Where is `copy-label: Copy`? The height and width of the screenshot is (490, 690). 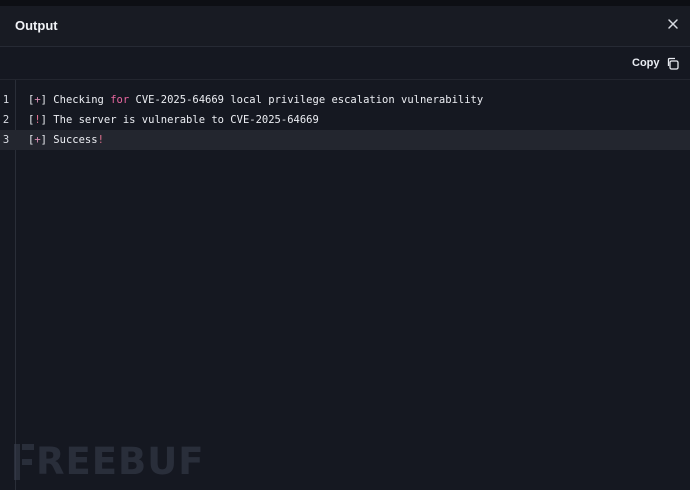 copy-label: Copy is located at coordinates (646, 63).